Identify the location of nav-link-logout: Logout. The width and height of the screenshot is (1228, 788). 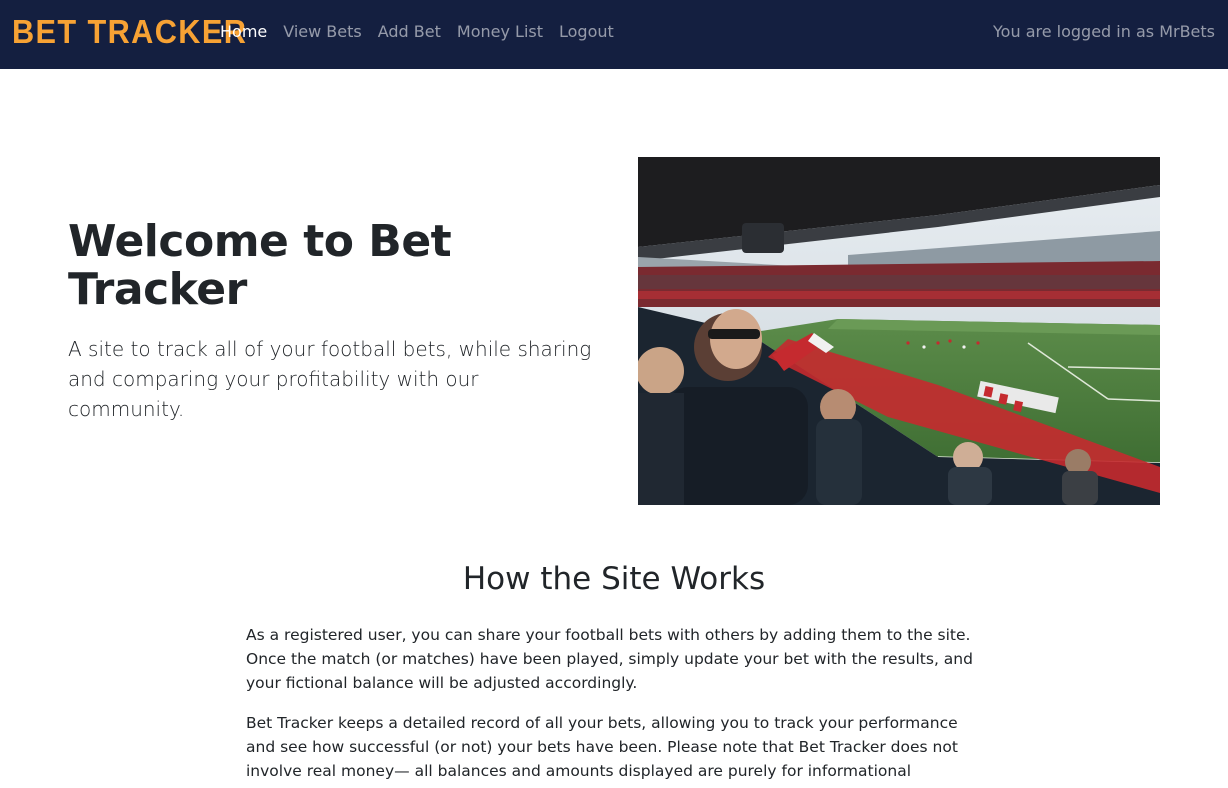
(586, 32).